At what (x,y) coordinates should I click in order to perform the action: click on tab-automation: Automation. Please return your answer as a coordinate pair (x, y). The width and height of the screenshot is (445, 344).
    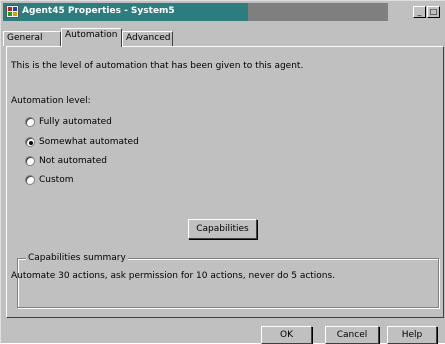
    Looking at the image, I should click on (91, 37).